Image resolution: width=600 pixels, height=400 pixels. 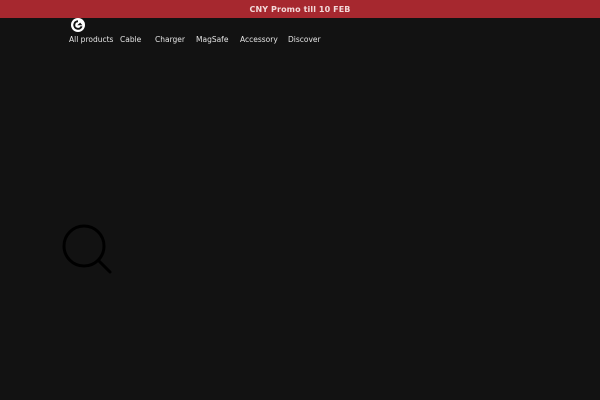 What do you see at coordinates (212, 40) in the screenshot?
I see `nav-item-magsafe: MagSafe` at bounding box center [212, 40].